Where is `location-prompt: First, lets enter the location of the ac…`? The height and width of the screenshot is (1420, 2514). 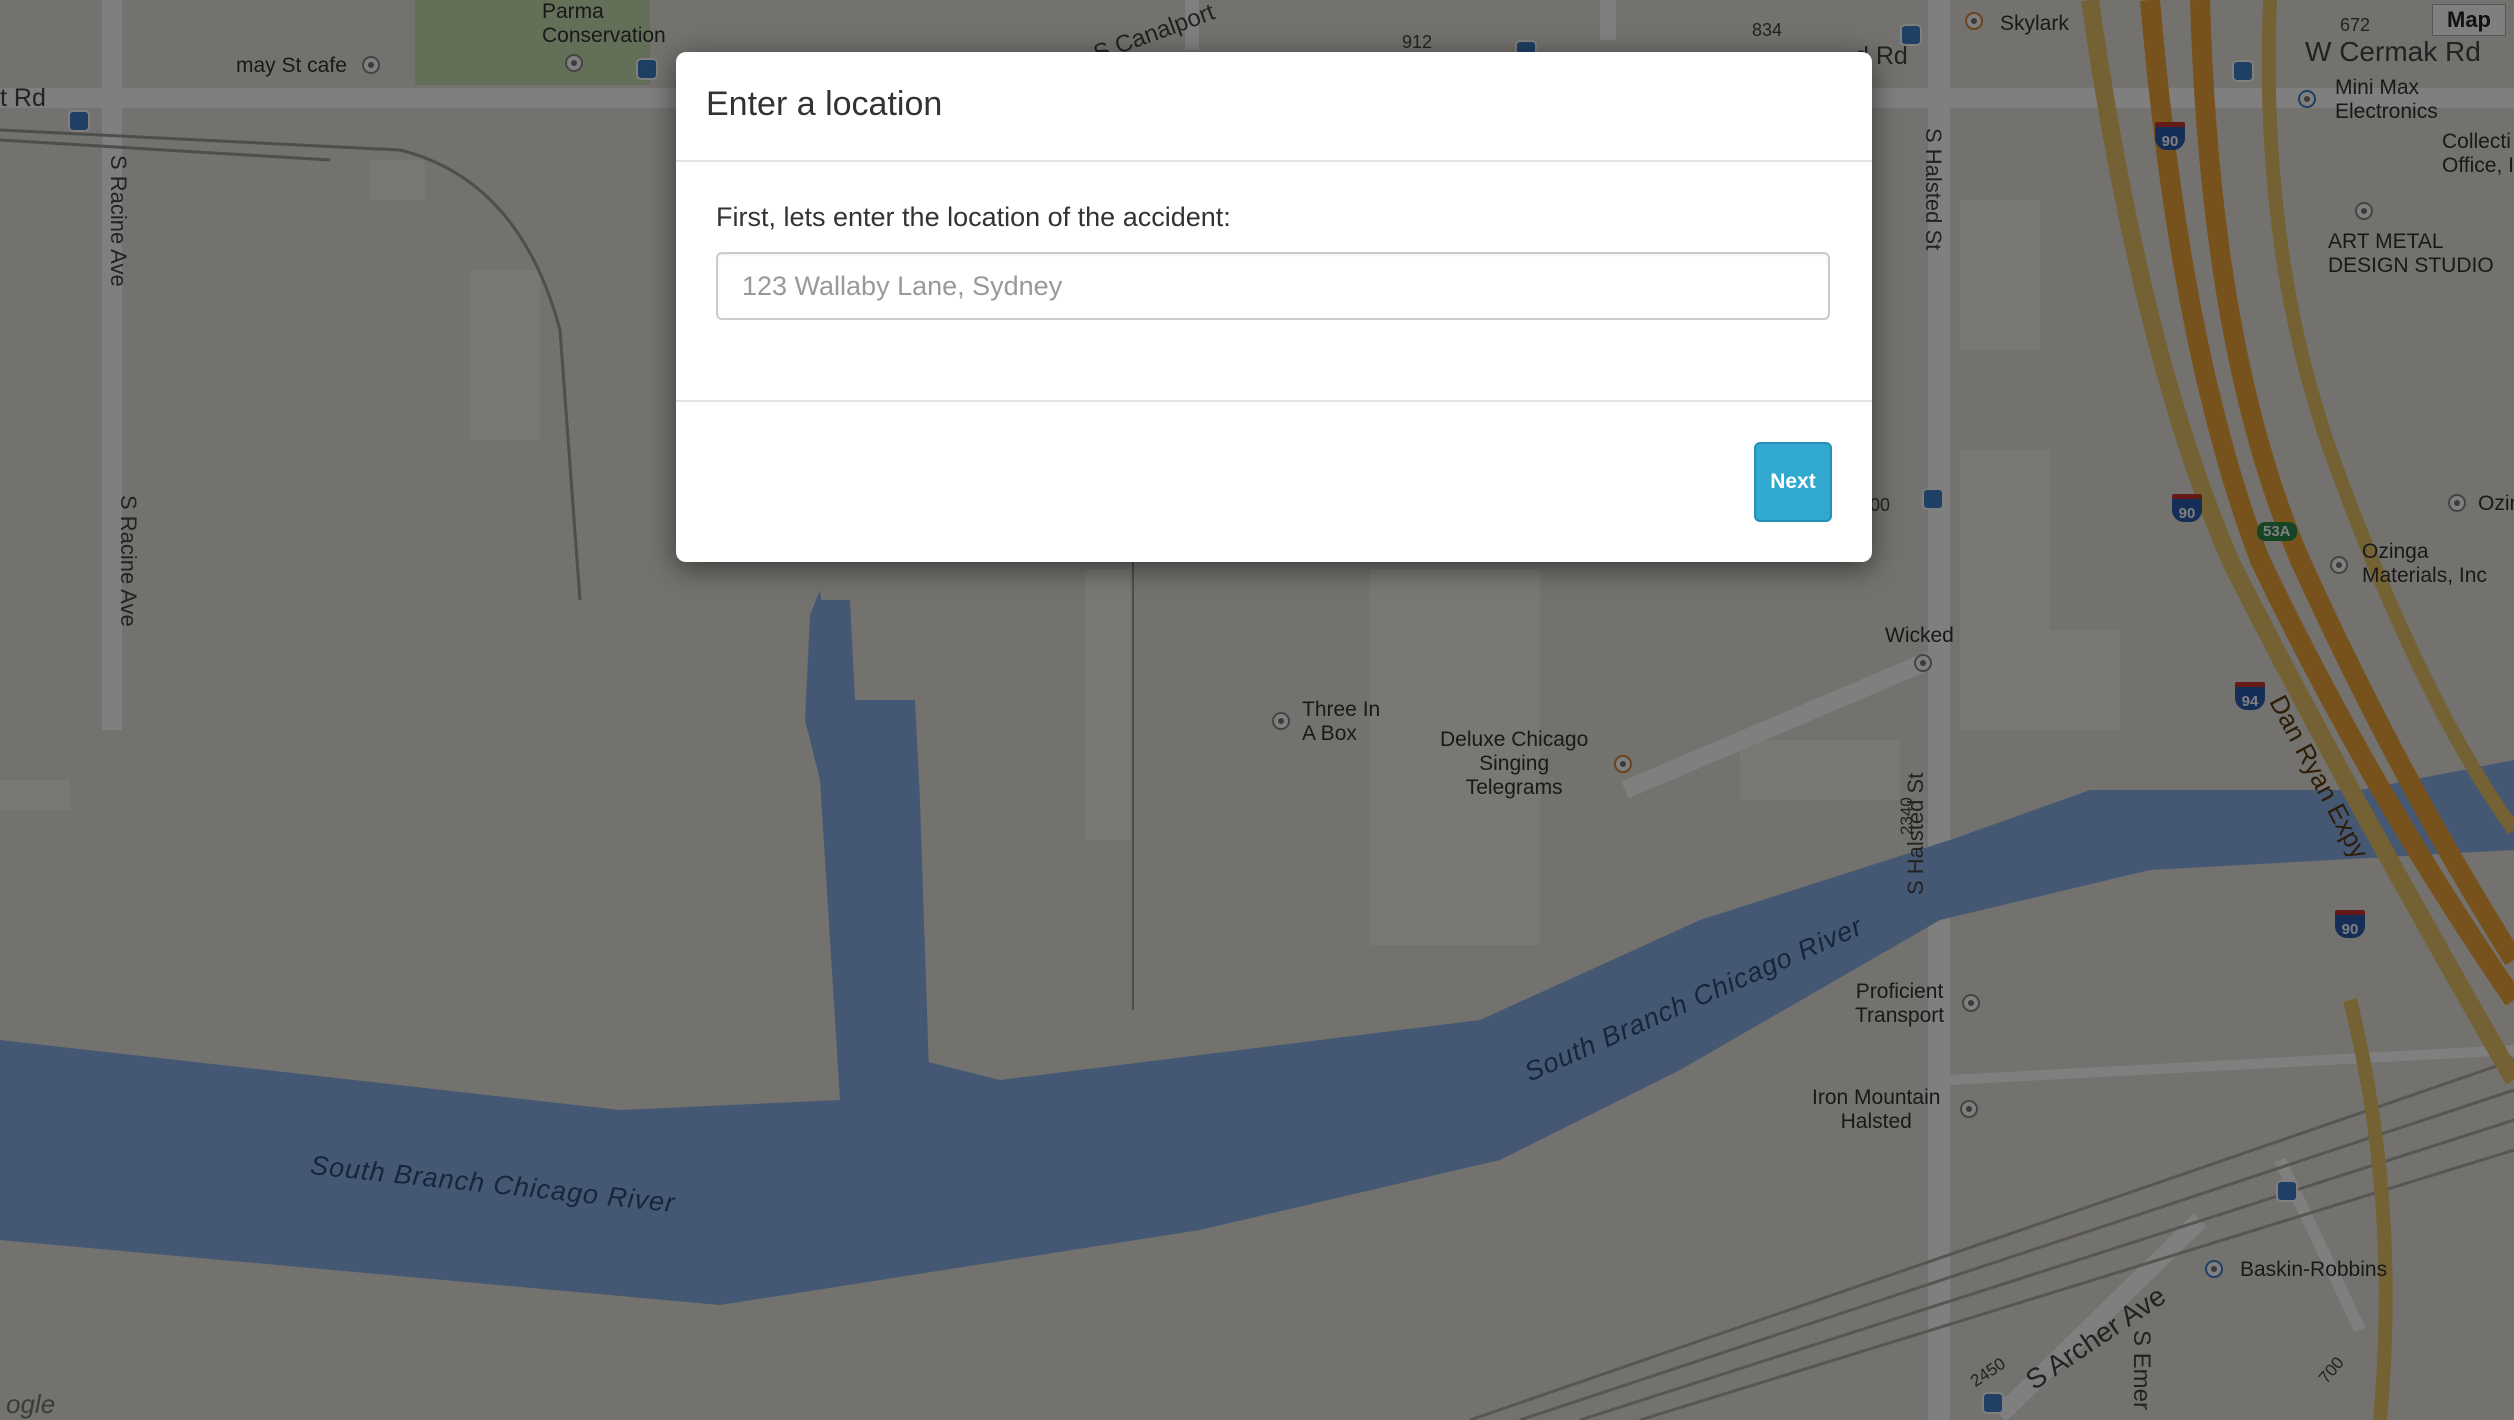 location-prompt: First, lets enter the location of the ac… is located at coordinates (973, 217).